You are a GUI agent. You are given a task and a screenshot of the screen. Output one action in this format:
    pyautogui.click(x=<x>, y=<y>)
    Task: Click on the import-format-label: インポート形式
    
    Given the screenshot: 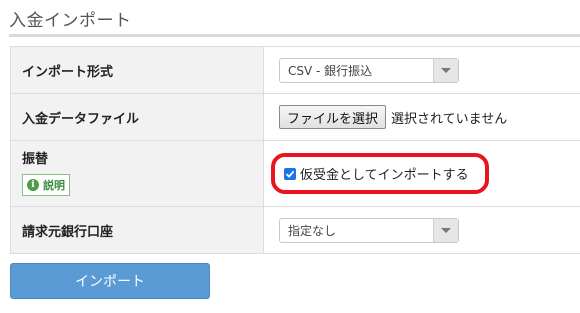 What is the action you would take?
    pyautogui.click(x=137, y=70)
    